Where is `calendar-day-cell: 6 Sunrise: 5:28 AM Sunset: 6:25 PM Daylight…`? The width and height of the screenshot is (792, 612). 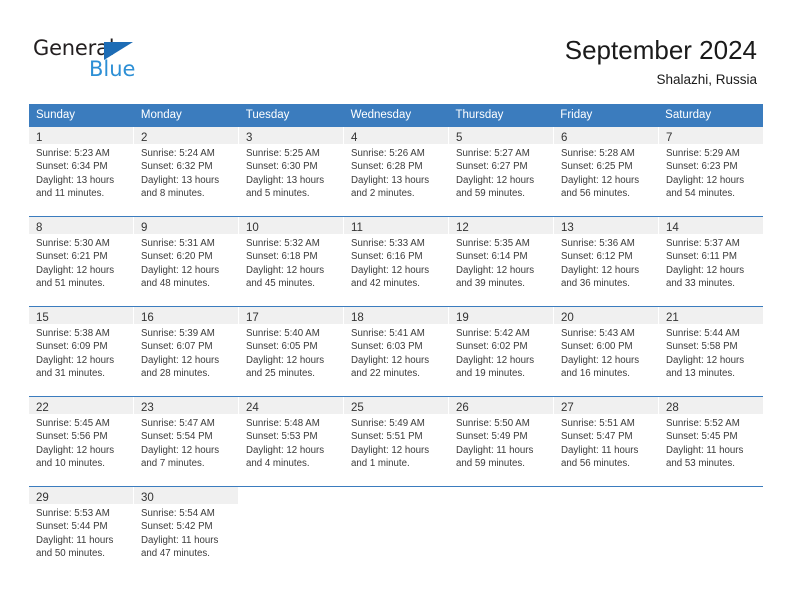 calendar-day-cell: 6 Sunrise: 5:28 AM Sunset: 6:25 PM Daylight… is located at coordinates (606, 171).